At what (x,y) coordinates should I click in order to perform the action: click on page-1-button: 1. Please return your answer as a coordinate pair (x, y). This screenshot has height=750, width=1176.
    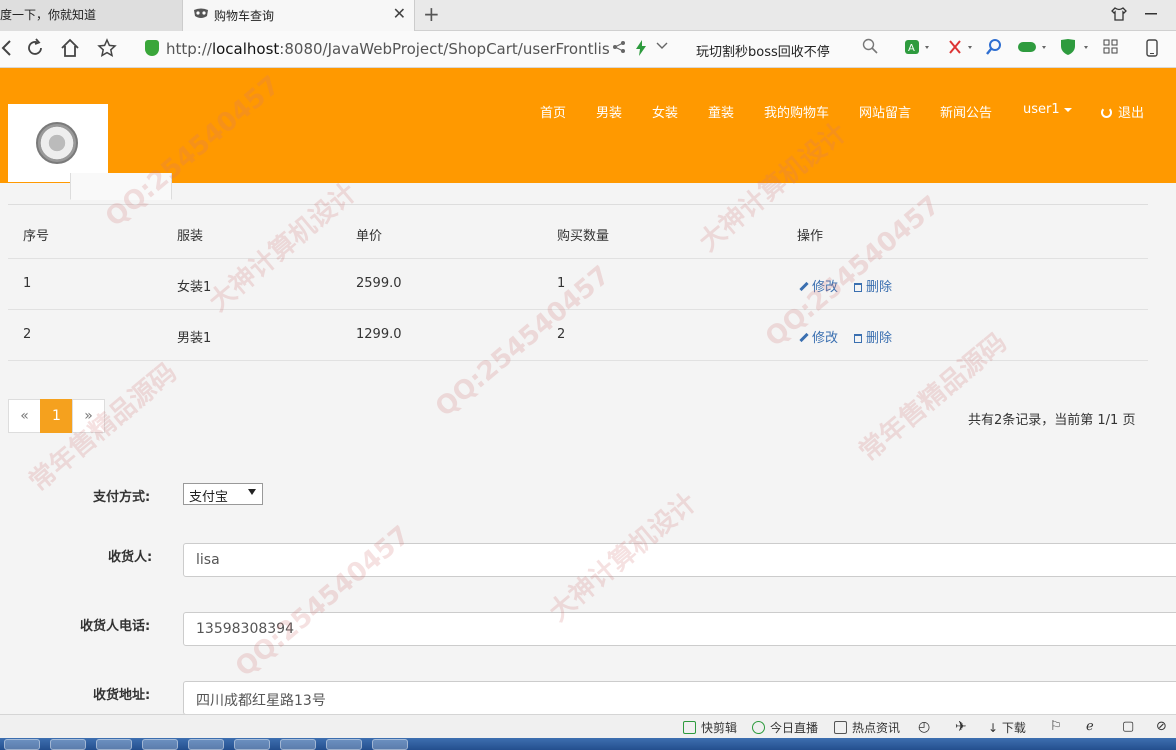
    Looking at the image, I should click on (56, 416).